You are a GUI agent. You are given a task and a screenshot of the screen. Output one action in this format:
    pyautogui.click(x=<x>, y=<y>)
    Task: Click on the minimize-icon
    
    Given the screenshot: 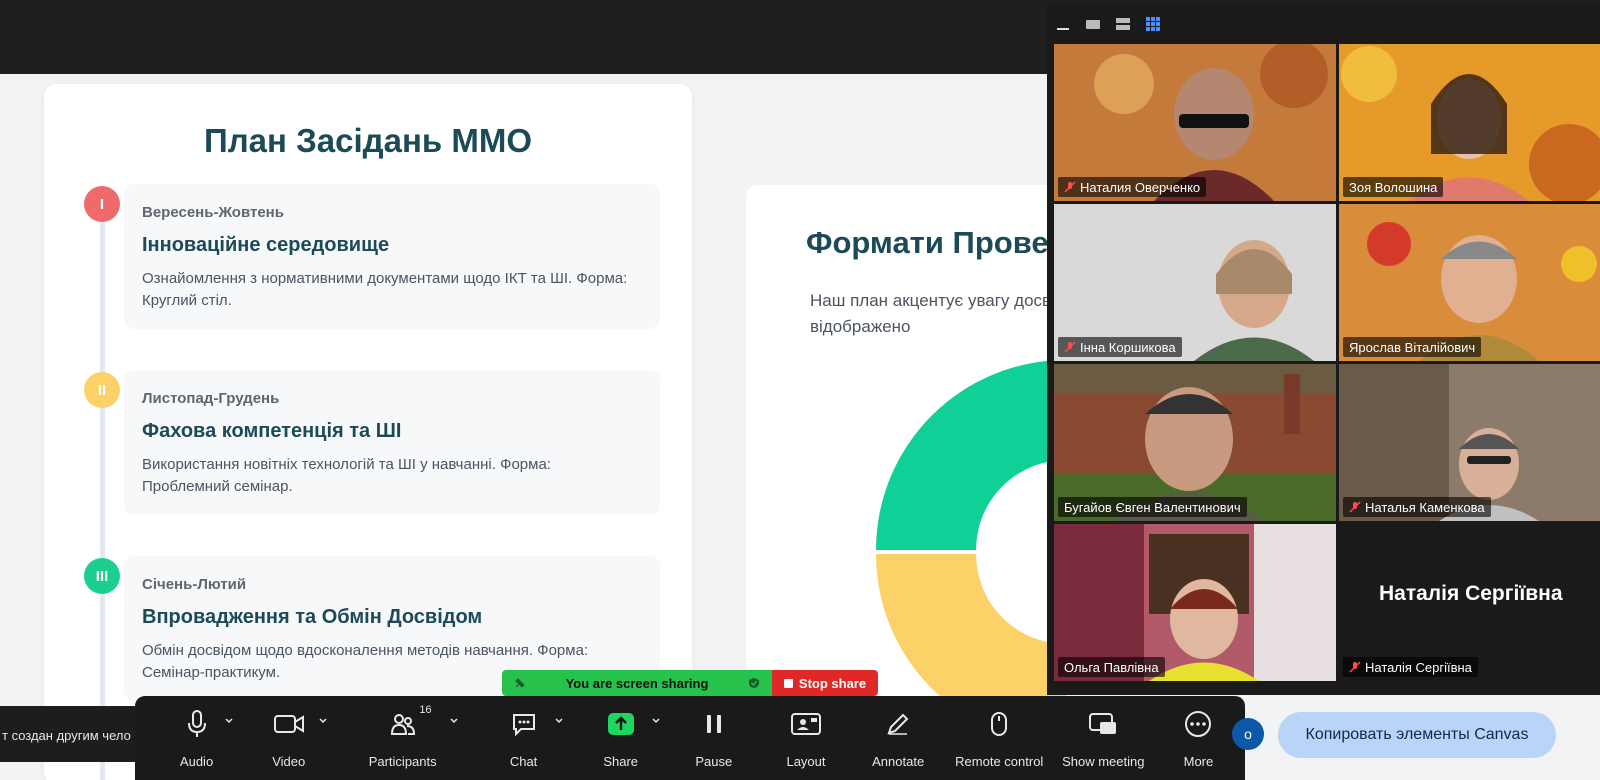 What is the action you would take?
    pyautogui.click(x=1063, y=24)
    